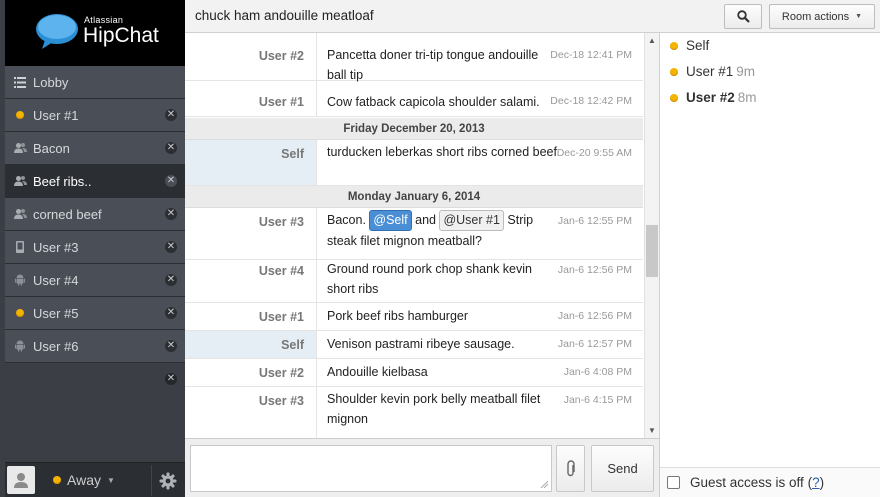  What do you see at coordinates (597, 400) in the screenshot?
I see `message-time: Jan-6 4:15 PM` at bounding box center [597, 400].